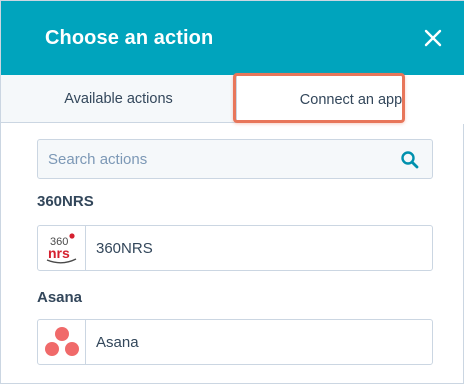 The image size is (464, 384). I want to click on tab-connect-an-app: Connect an app, so click(350, 99).